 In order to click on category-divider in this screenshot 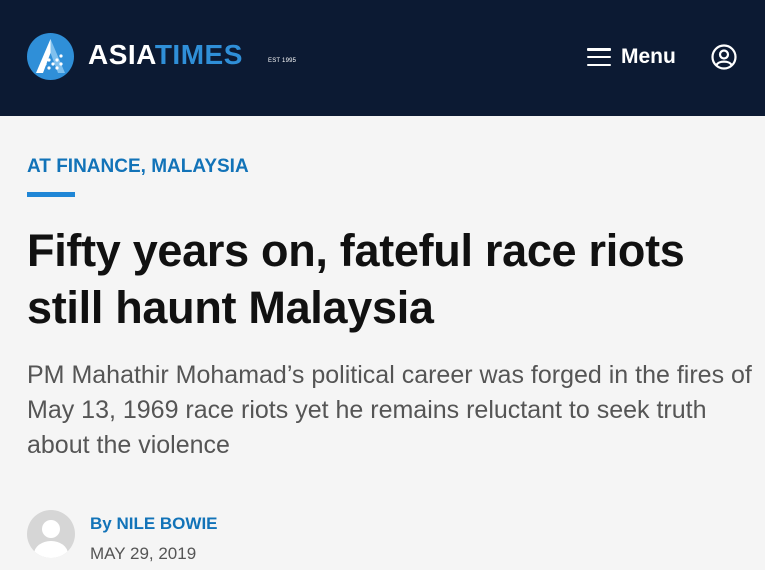, I will do `click(51, 194)`.